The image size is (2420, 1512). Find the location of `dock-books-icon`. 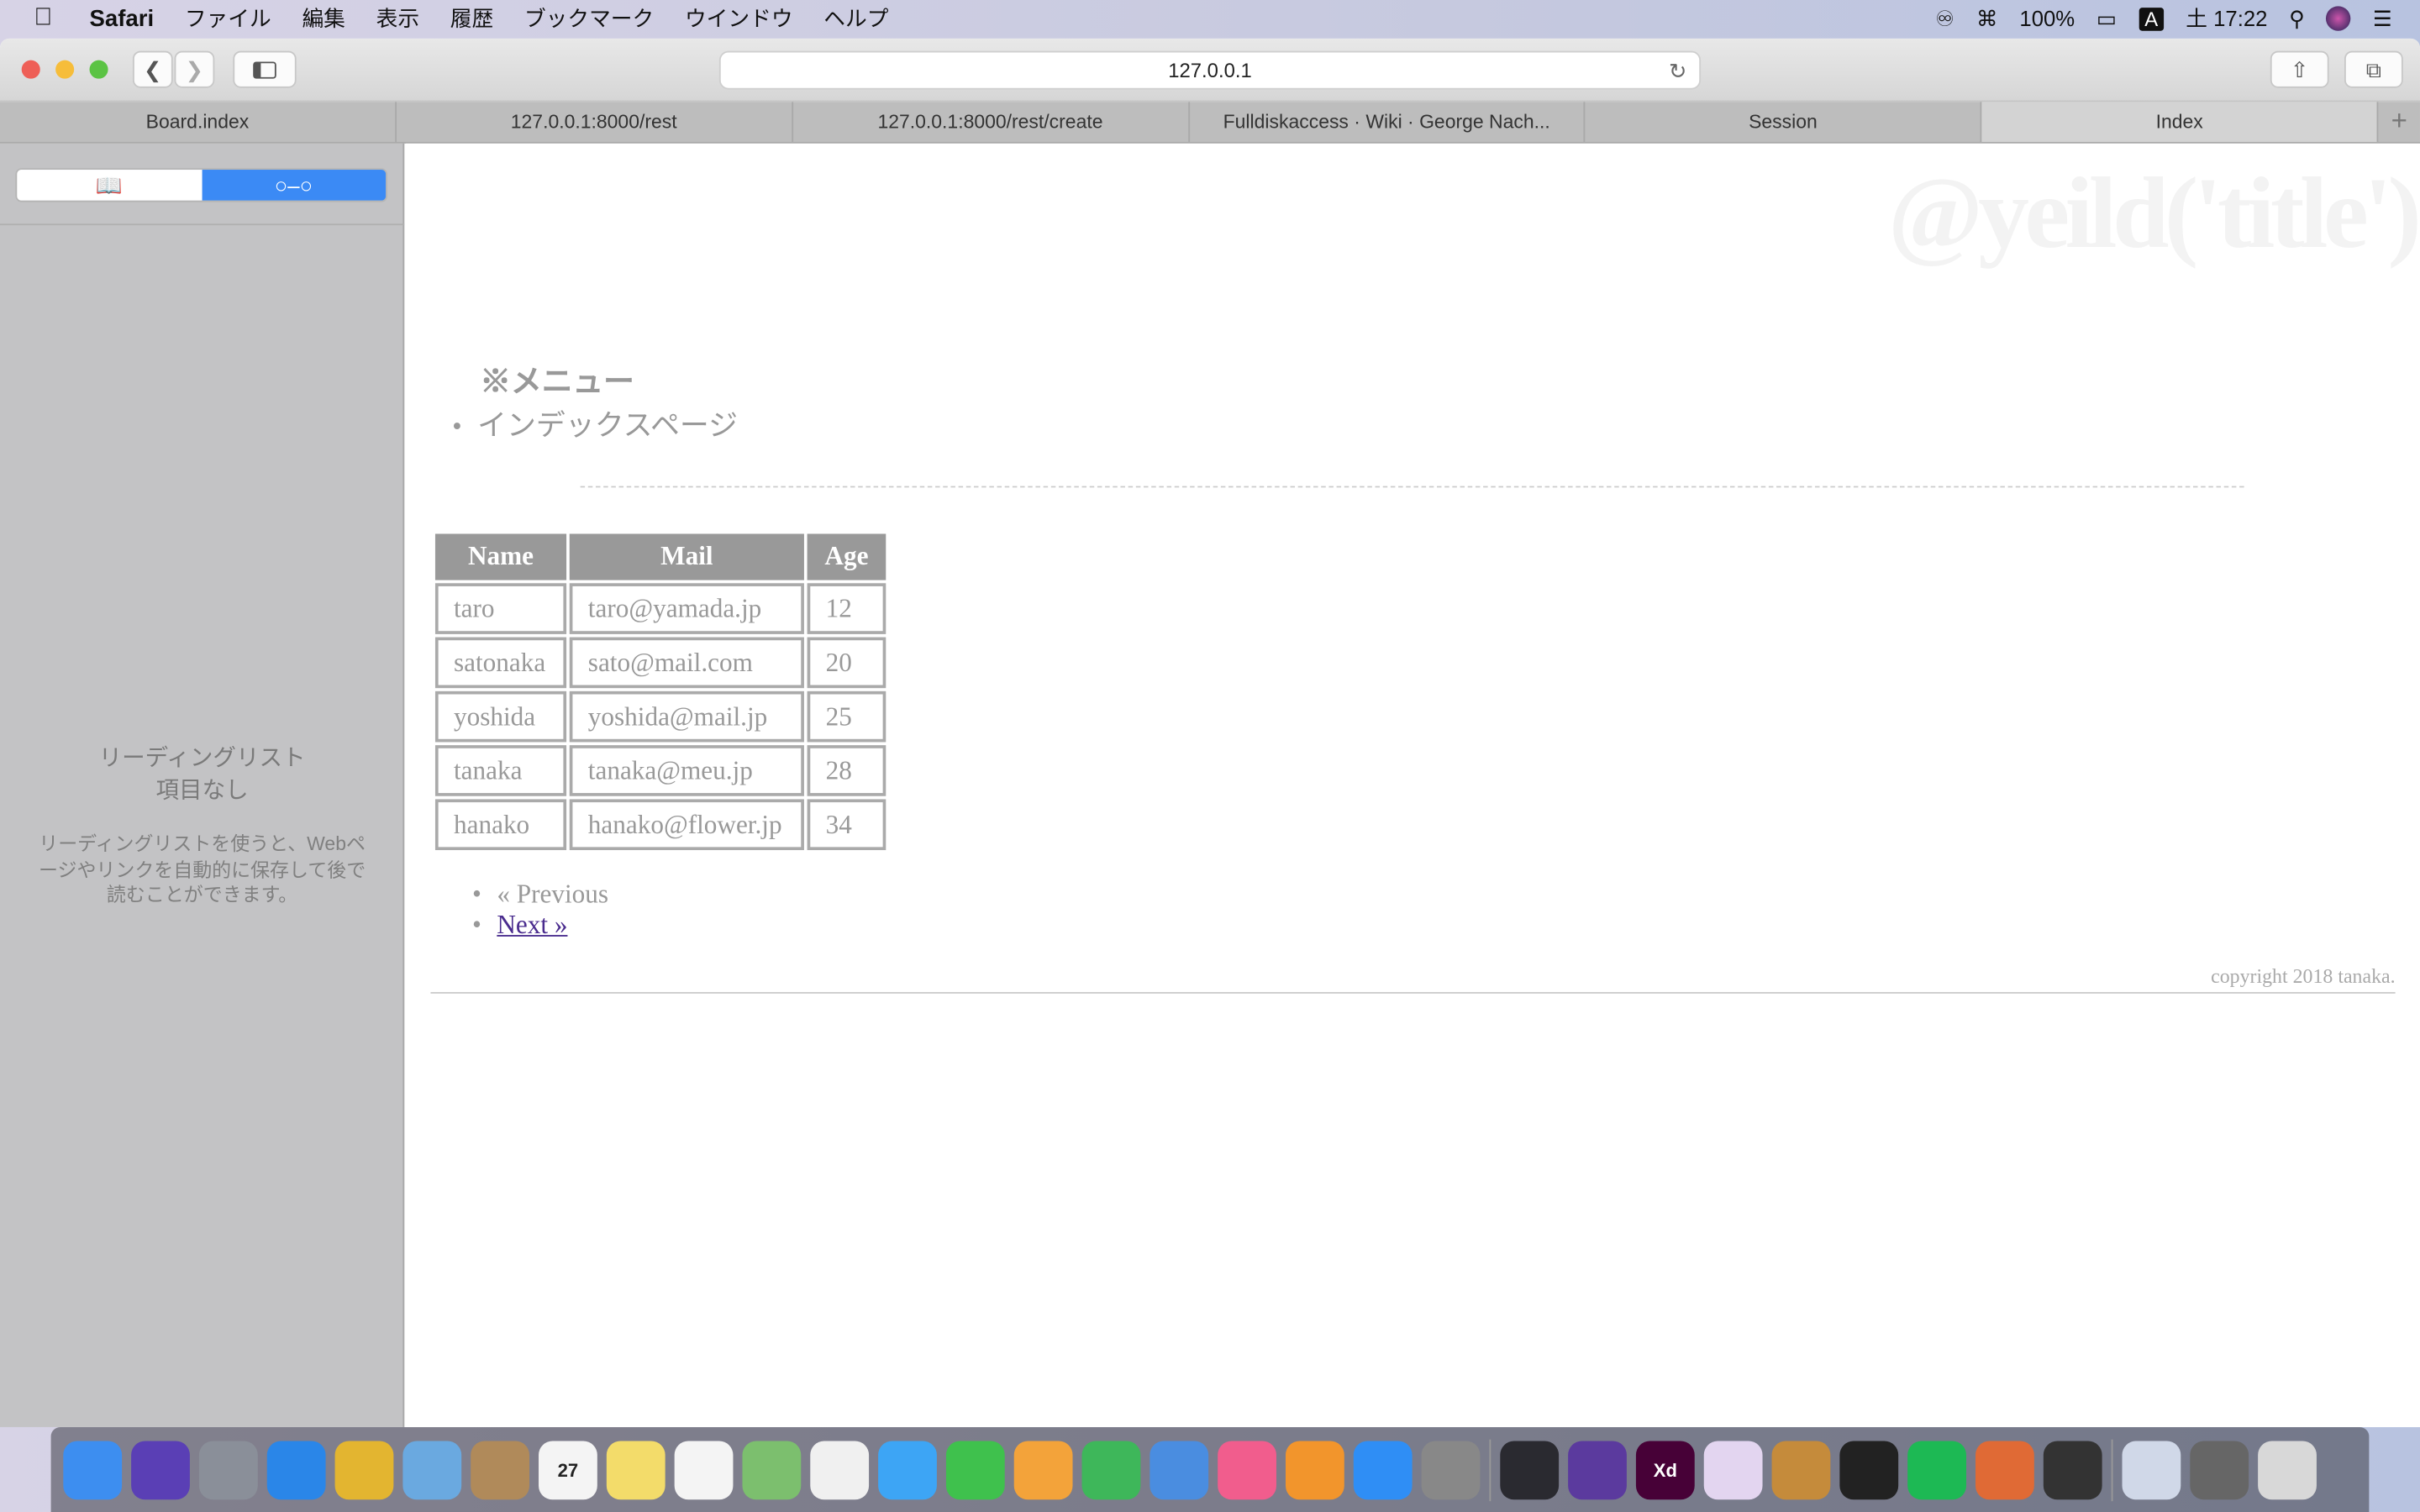

dock-books-icon is located at coordinates (1315, 1469).